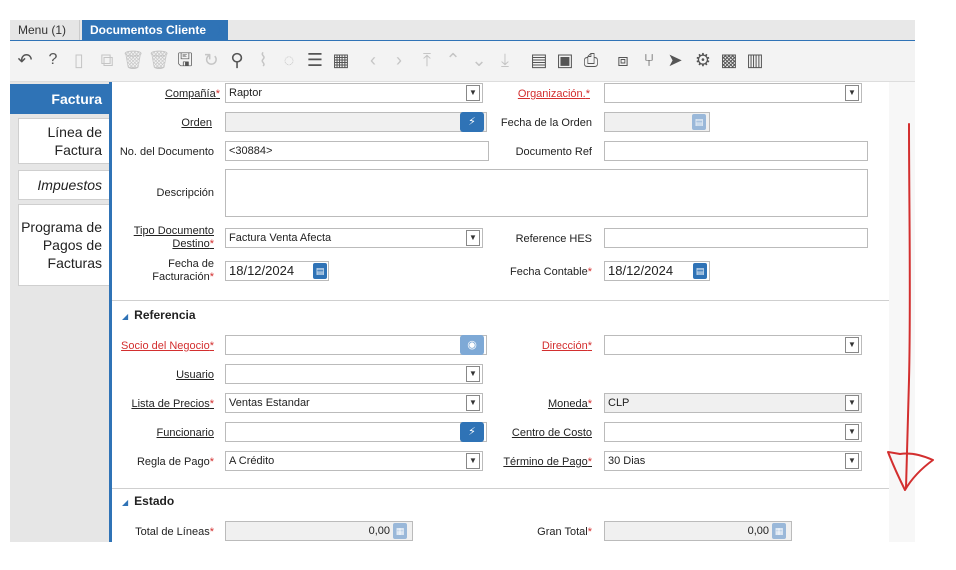 This screenshot has height=570, width=956. I want to click on regla-pago-field: A Crédito, so click(354, 461).